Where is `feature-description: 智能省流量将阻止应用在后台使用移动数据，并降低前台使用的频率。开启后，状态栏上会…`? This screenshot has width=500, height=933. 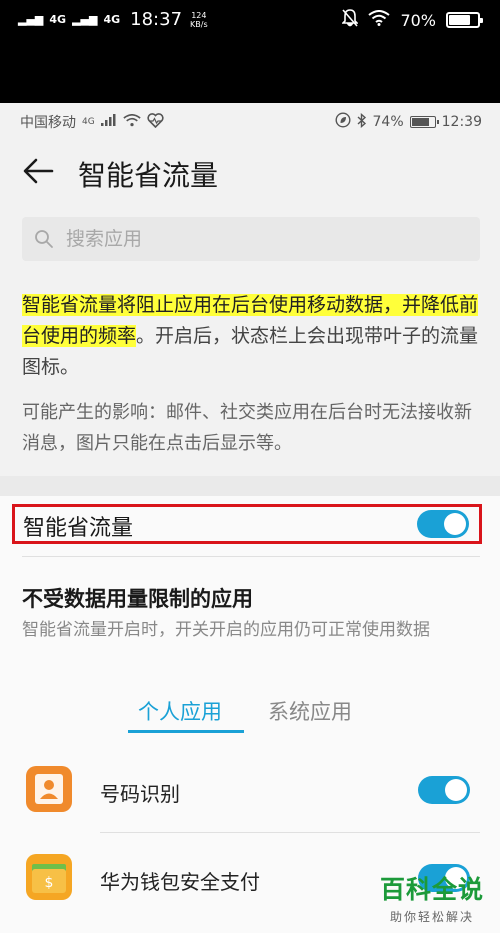 feature-description: 智能省流量将阻止应用在后台使用移动数据，并降低前台使用的频率。开启后，状态栏上会… is located at coordinates (252, 336).